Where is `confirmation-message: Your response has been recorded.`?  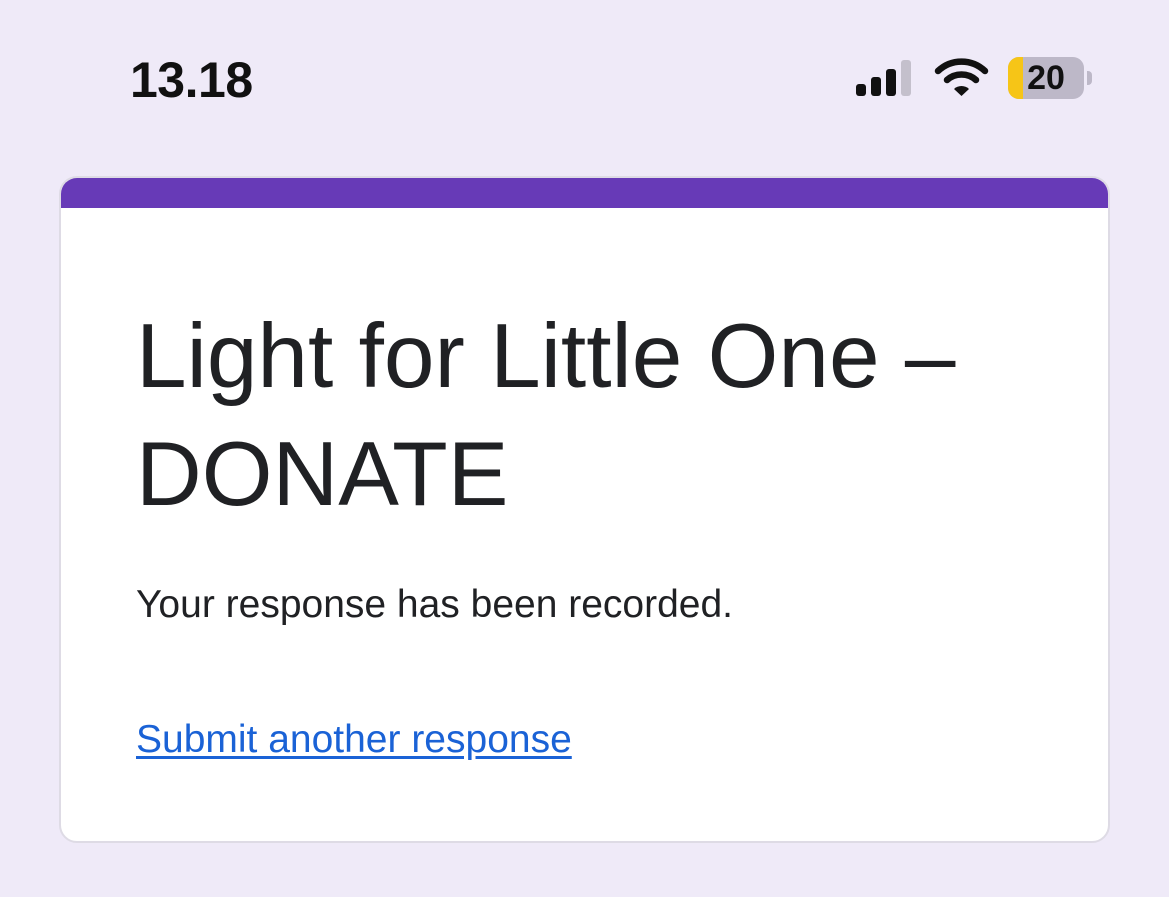
confirmation-message: Your response has been recorded. is located at coordinates (434, 604).